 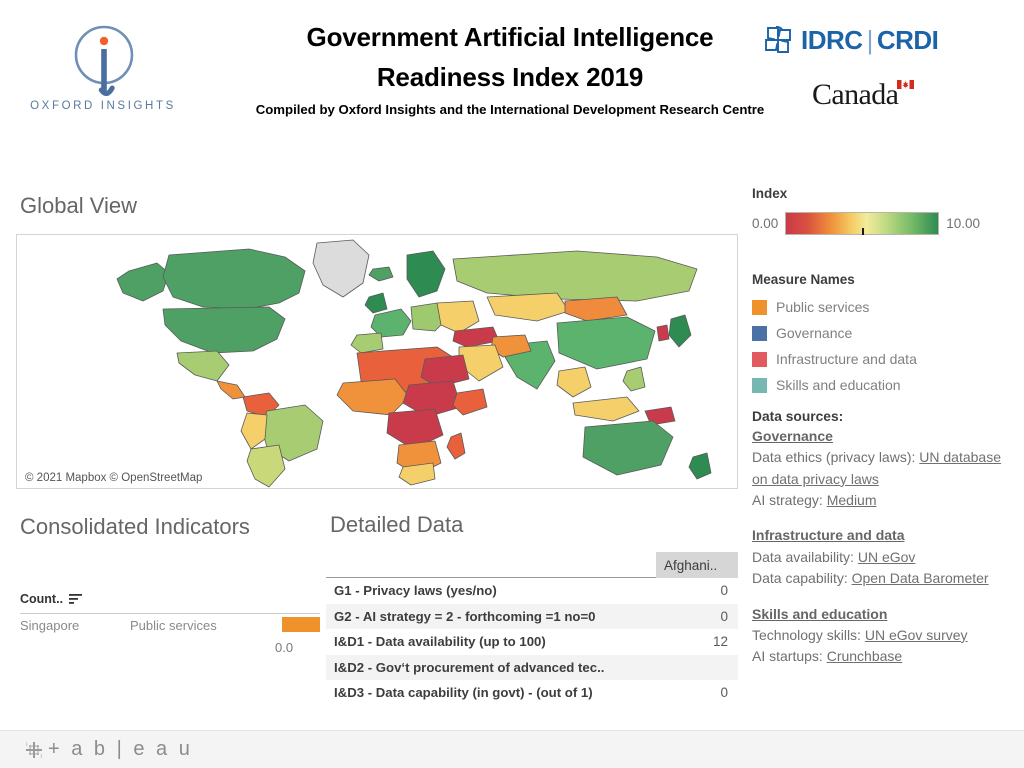 What do you see at coordinates (886, 500) in the screenshot?
I see `data-source-line: AI strategy: Medium` at bounding box center [886, 500].